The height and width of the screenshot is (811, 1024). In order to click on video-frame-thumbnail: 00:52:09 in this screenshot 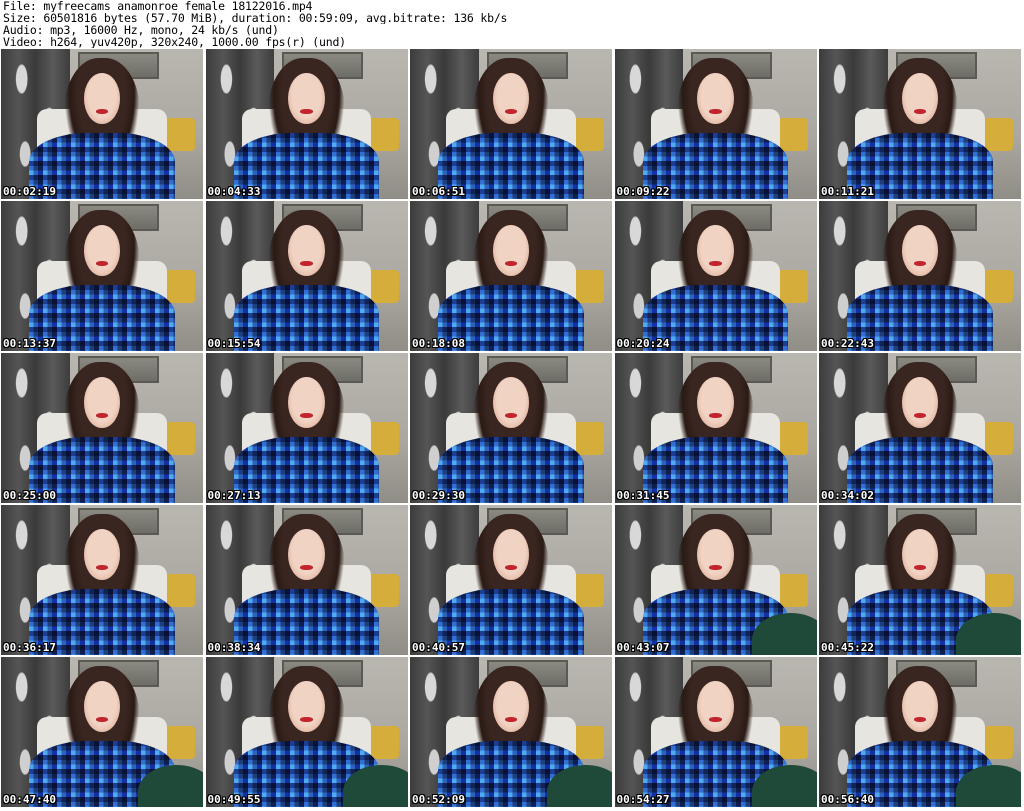, I will do `click(511, 732)`.